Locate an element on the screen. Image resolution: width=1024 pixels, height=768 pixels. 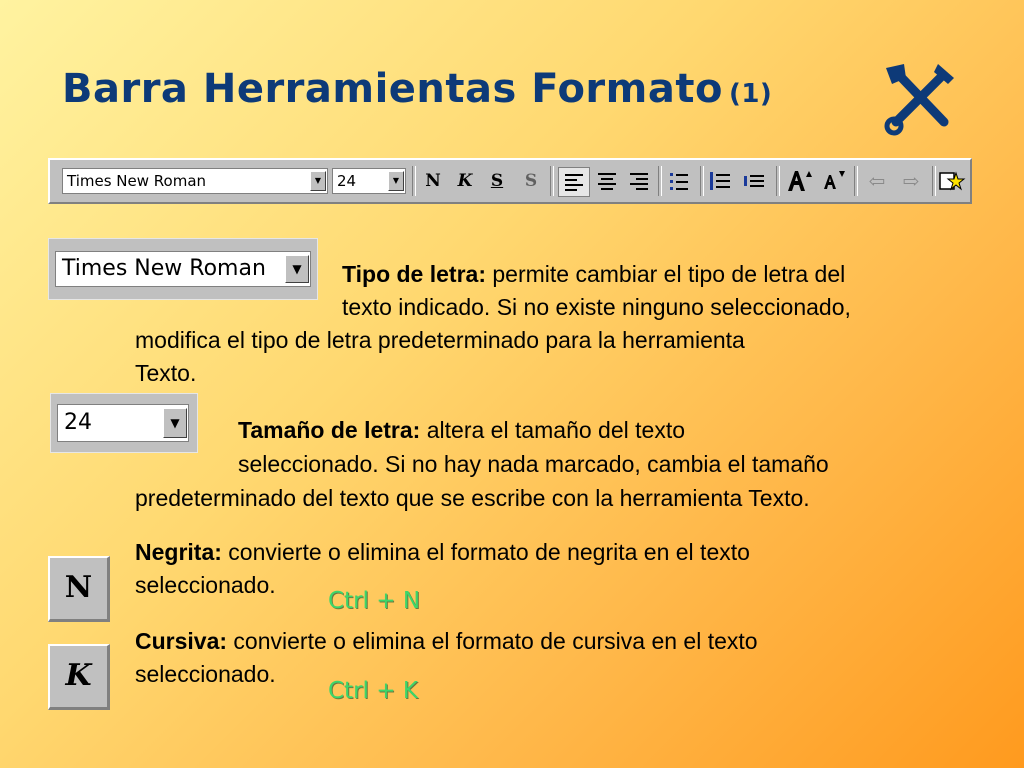
font-term: Tipo de letra: is located at coordinates (414, 274).